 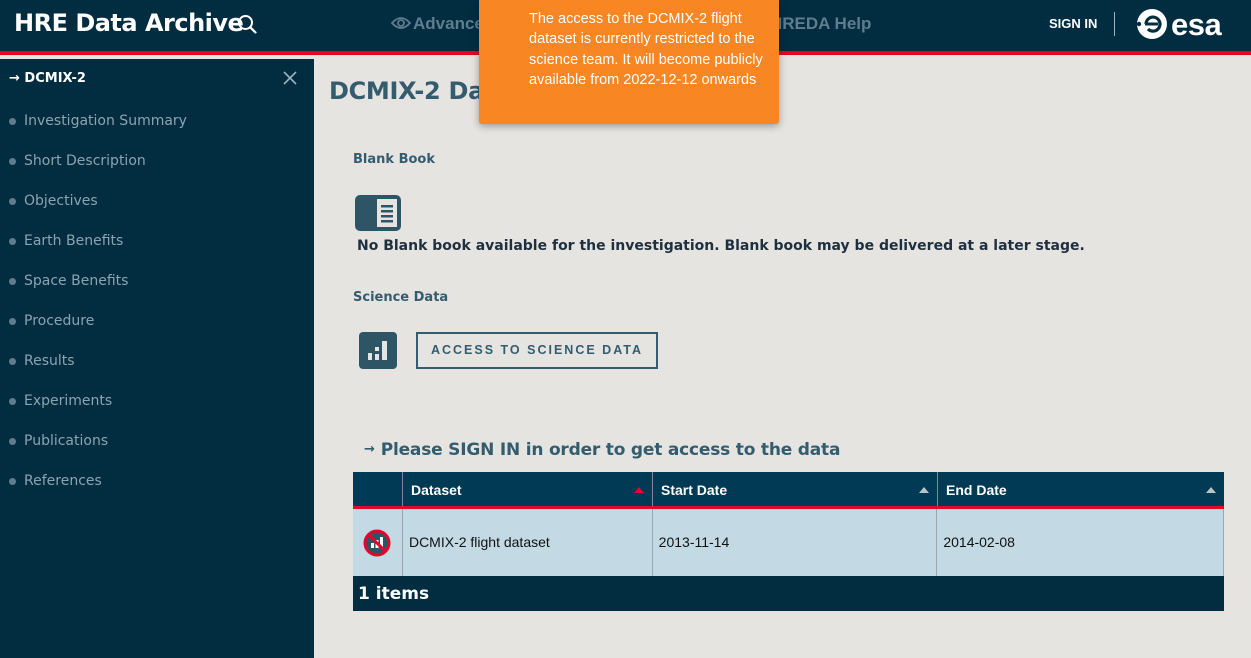 What do you see at coordinates (794, 542) in the screenshot?
I see `start-date-cell: 2013-11-14` at bounding box center [794, 542].